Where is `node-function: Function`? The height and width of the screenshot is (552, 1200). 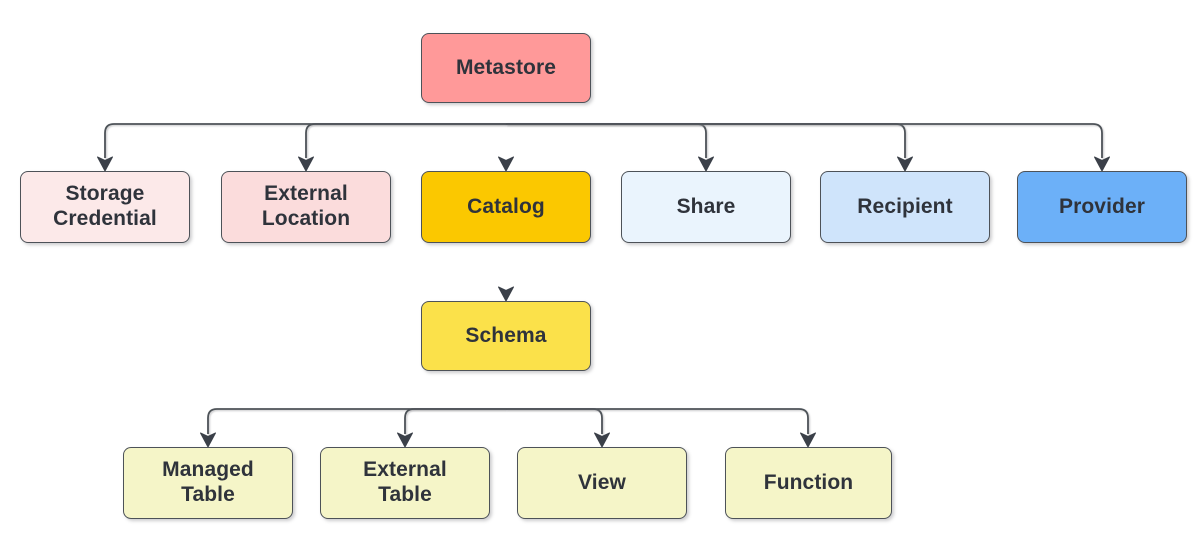
node-function: Function is located at coordinates (808, 483).